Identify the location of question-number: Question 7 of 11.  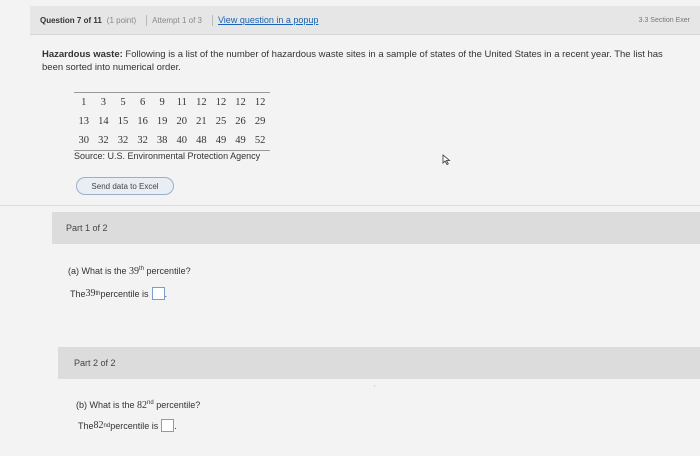
(71, 20).